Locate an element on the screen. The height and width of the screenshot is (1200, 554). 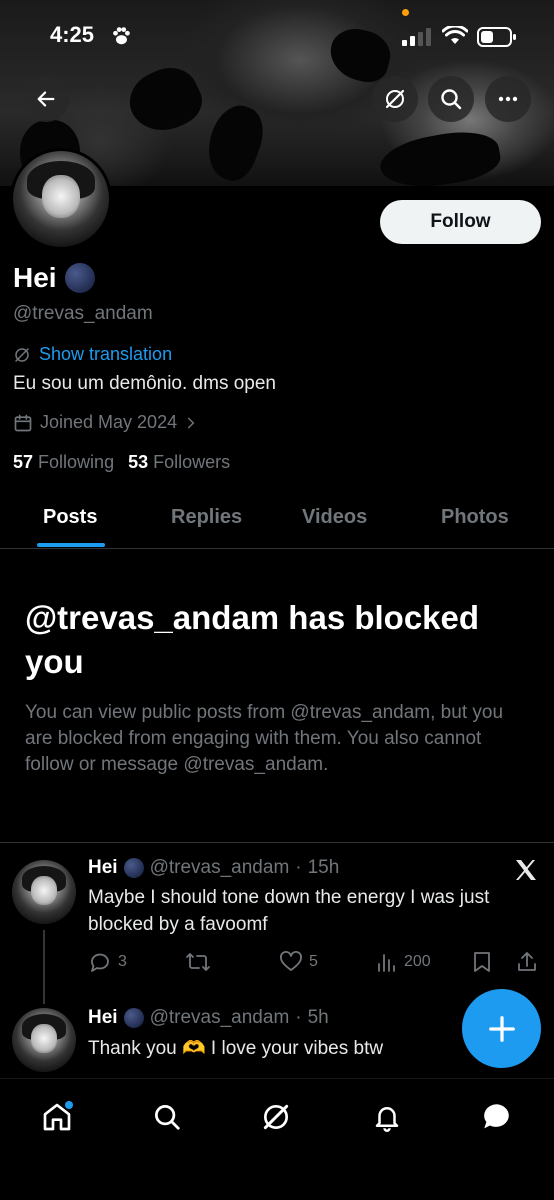
bell-icon is located at coordinates (387, 1119).